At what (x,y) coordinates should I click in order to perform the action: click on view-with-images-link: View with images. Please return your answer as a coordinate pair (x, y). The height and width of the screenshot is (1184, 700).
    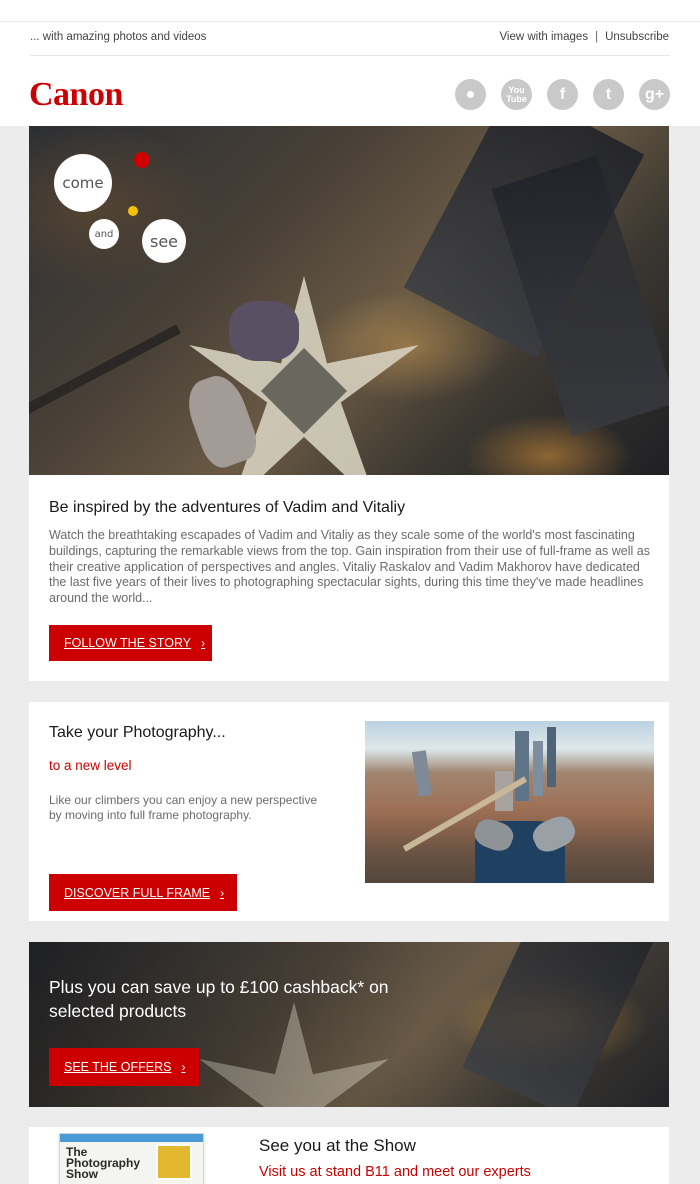
    Looking at the image, I should click on (543, 37).